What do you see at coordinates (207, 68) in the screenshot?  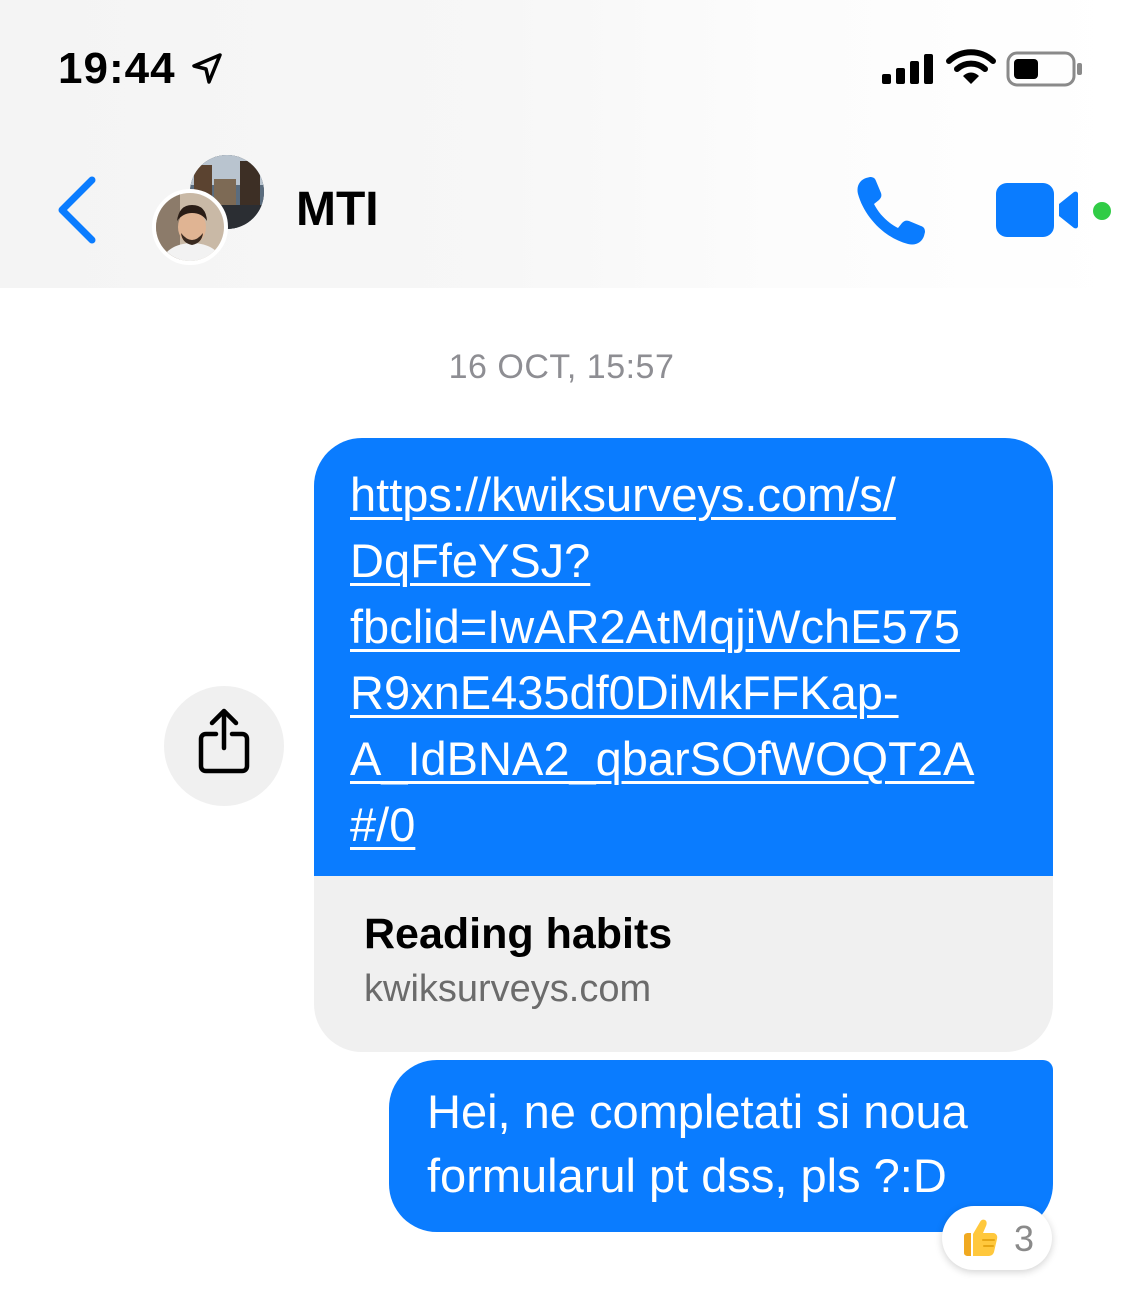 I see `location-arrow-icon` at bounding box center [207, 68].